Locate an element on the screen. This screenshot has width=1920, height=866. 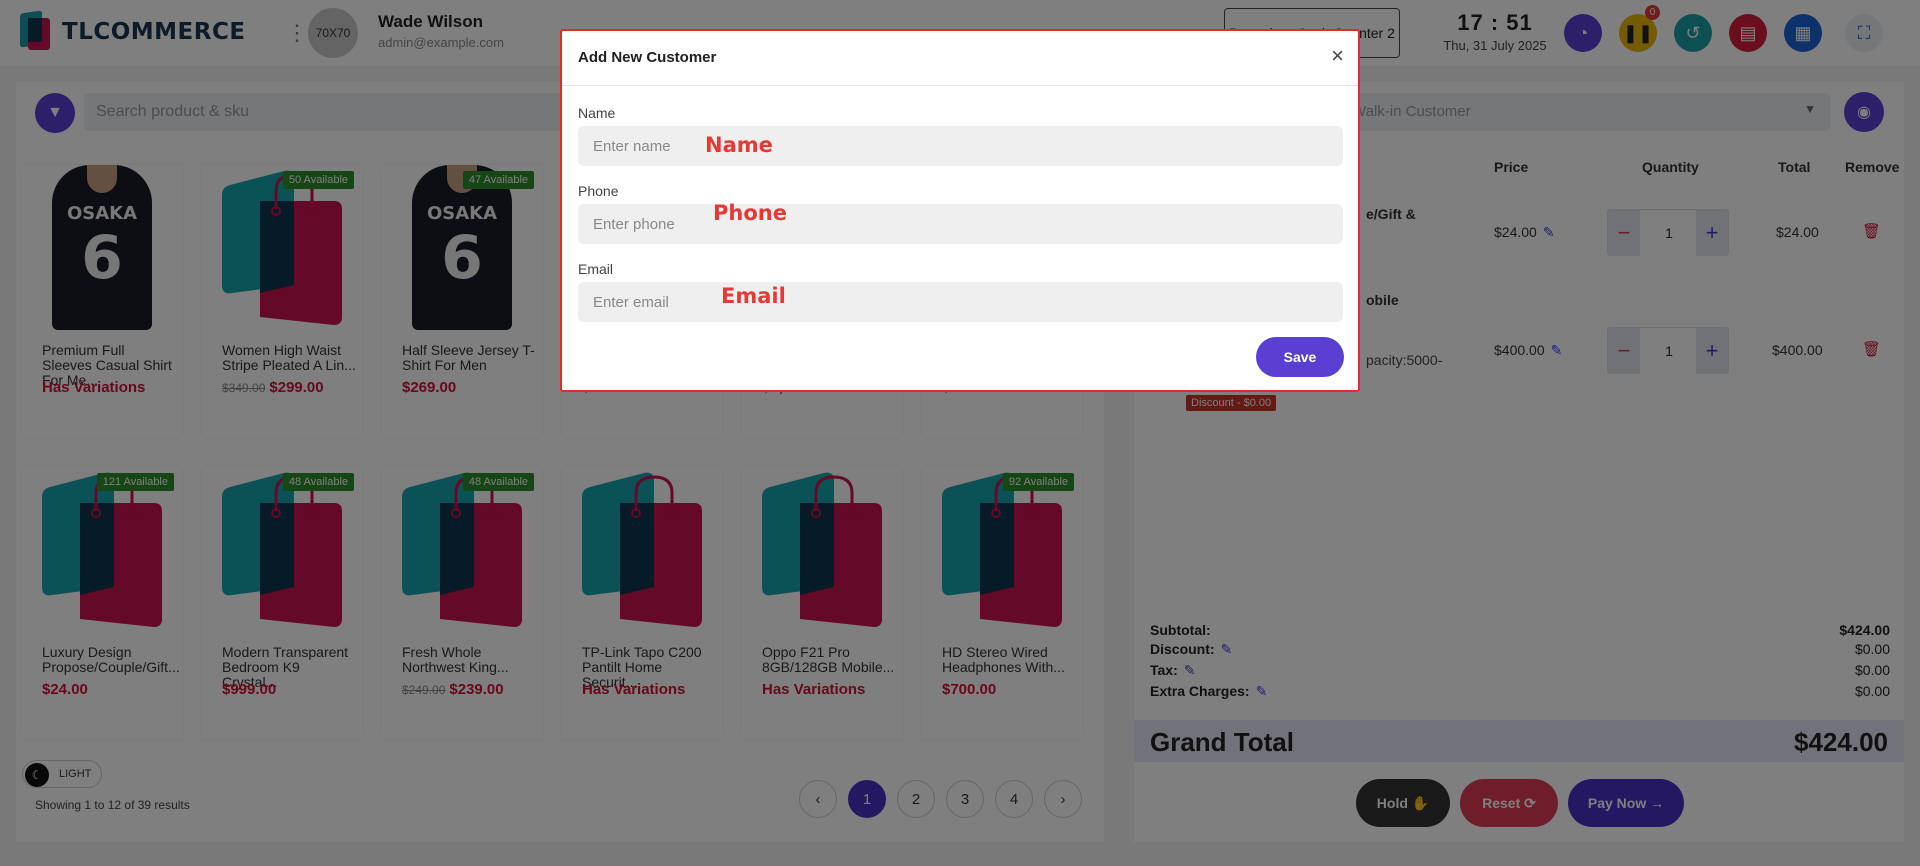
name-input is located at coordinates (960, 146).